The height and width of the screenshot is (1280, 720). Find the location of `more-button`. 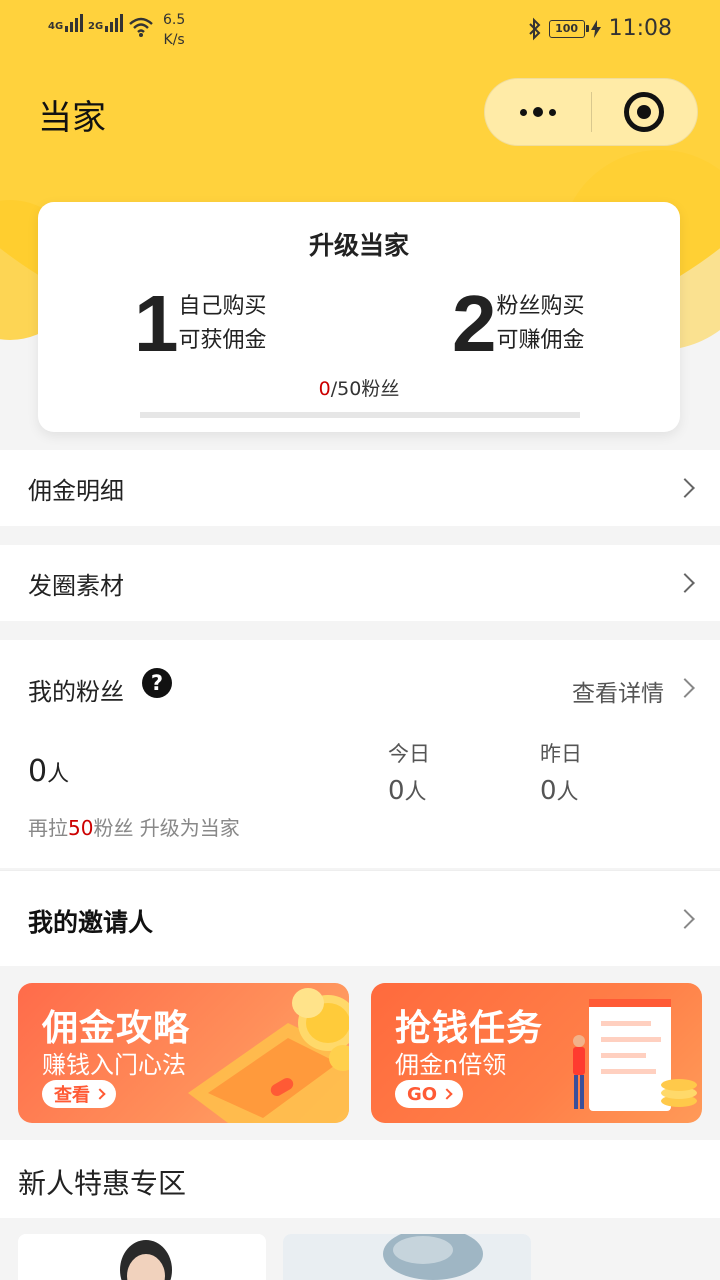

more-button is located at coordinates (538, 112).